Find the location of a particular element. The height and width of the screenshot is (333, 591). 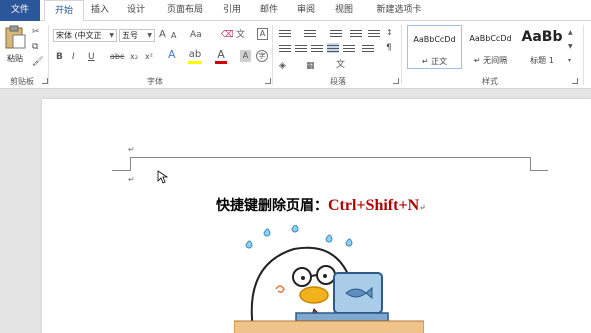

format-painter-icon: 🖌 is located at coordinates (37, 62).